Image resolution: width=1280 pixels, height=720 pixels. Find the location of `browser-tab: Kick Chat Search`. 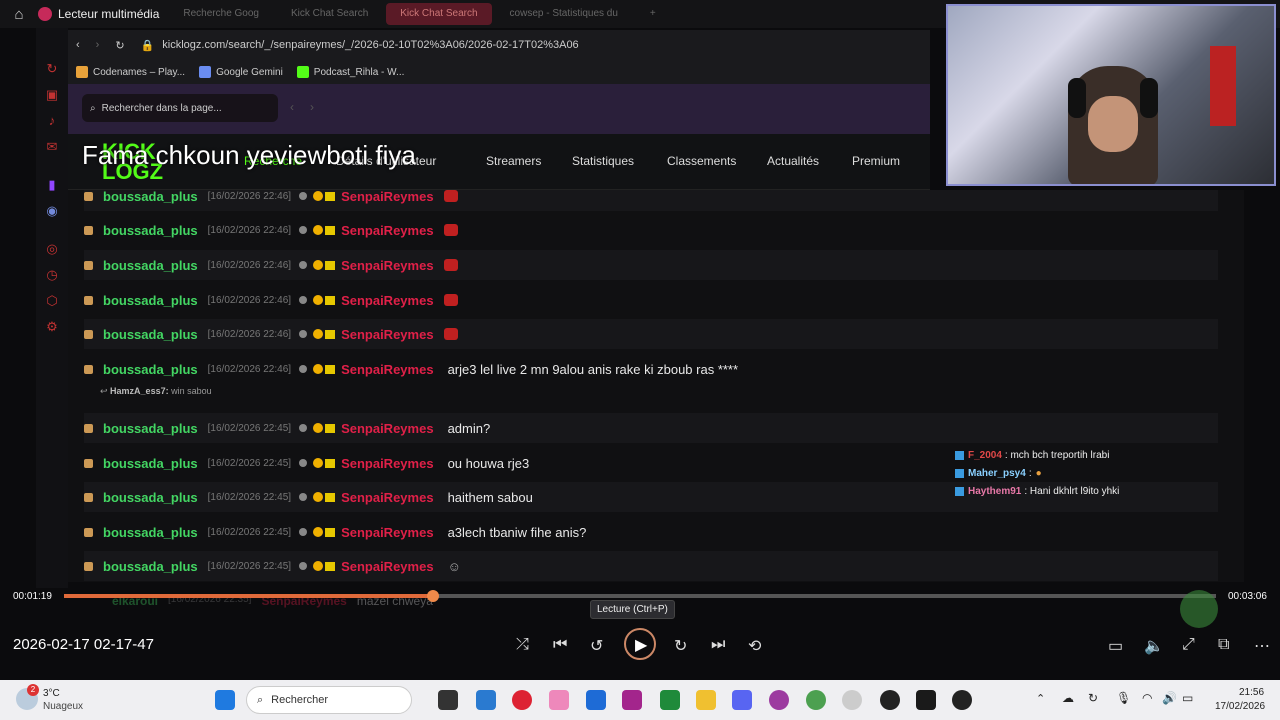

browser-tab: Kick Chat Search is located at coordinates (329, 14).